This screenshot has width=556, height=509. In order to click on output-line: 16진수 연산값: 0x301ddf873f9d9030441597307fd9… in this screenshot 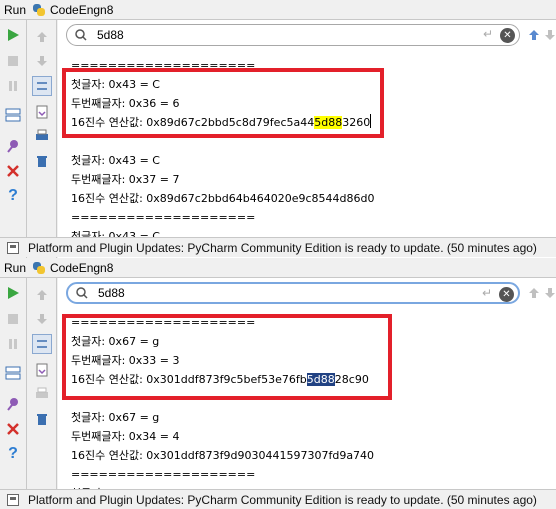, I will do `click(223, 455)`.